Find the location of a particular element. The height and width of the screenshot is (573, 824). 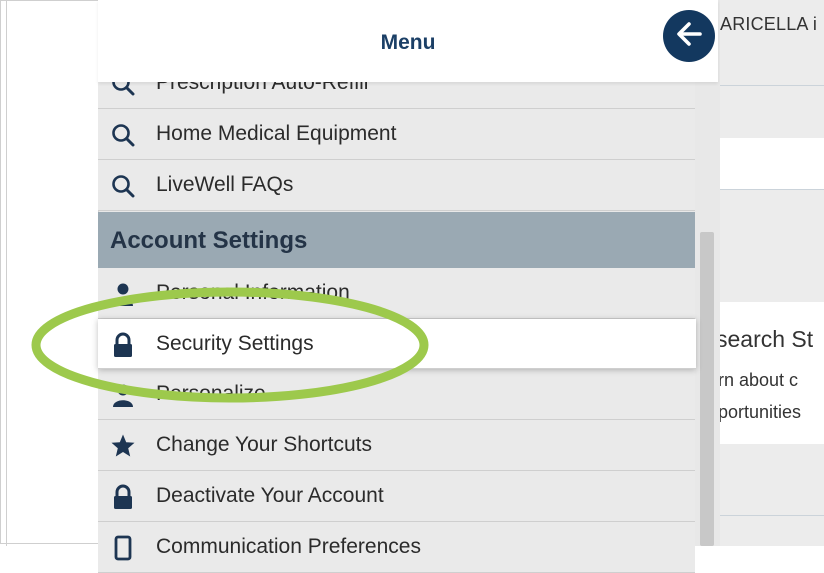

menu-item-label: LiveWell FAQs is located at coordinates (225, 184).